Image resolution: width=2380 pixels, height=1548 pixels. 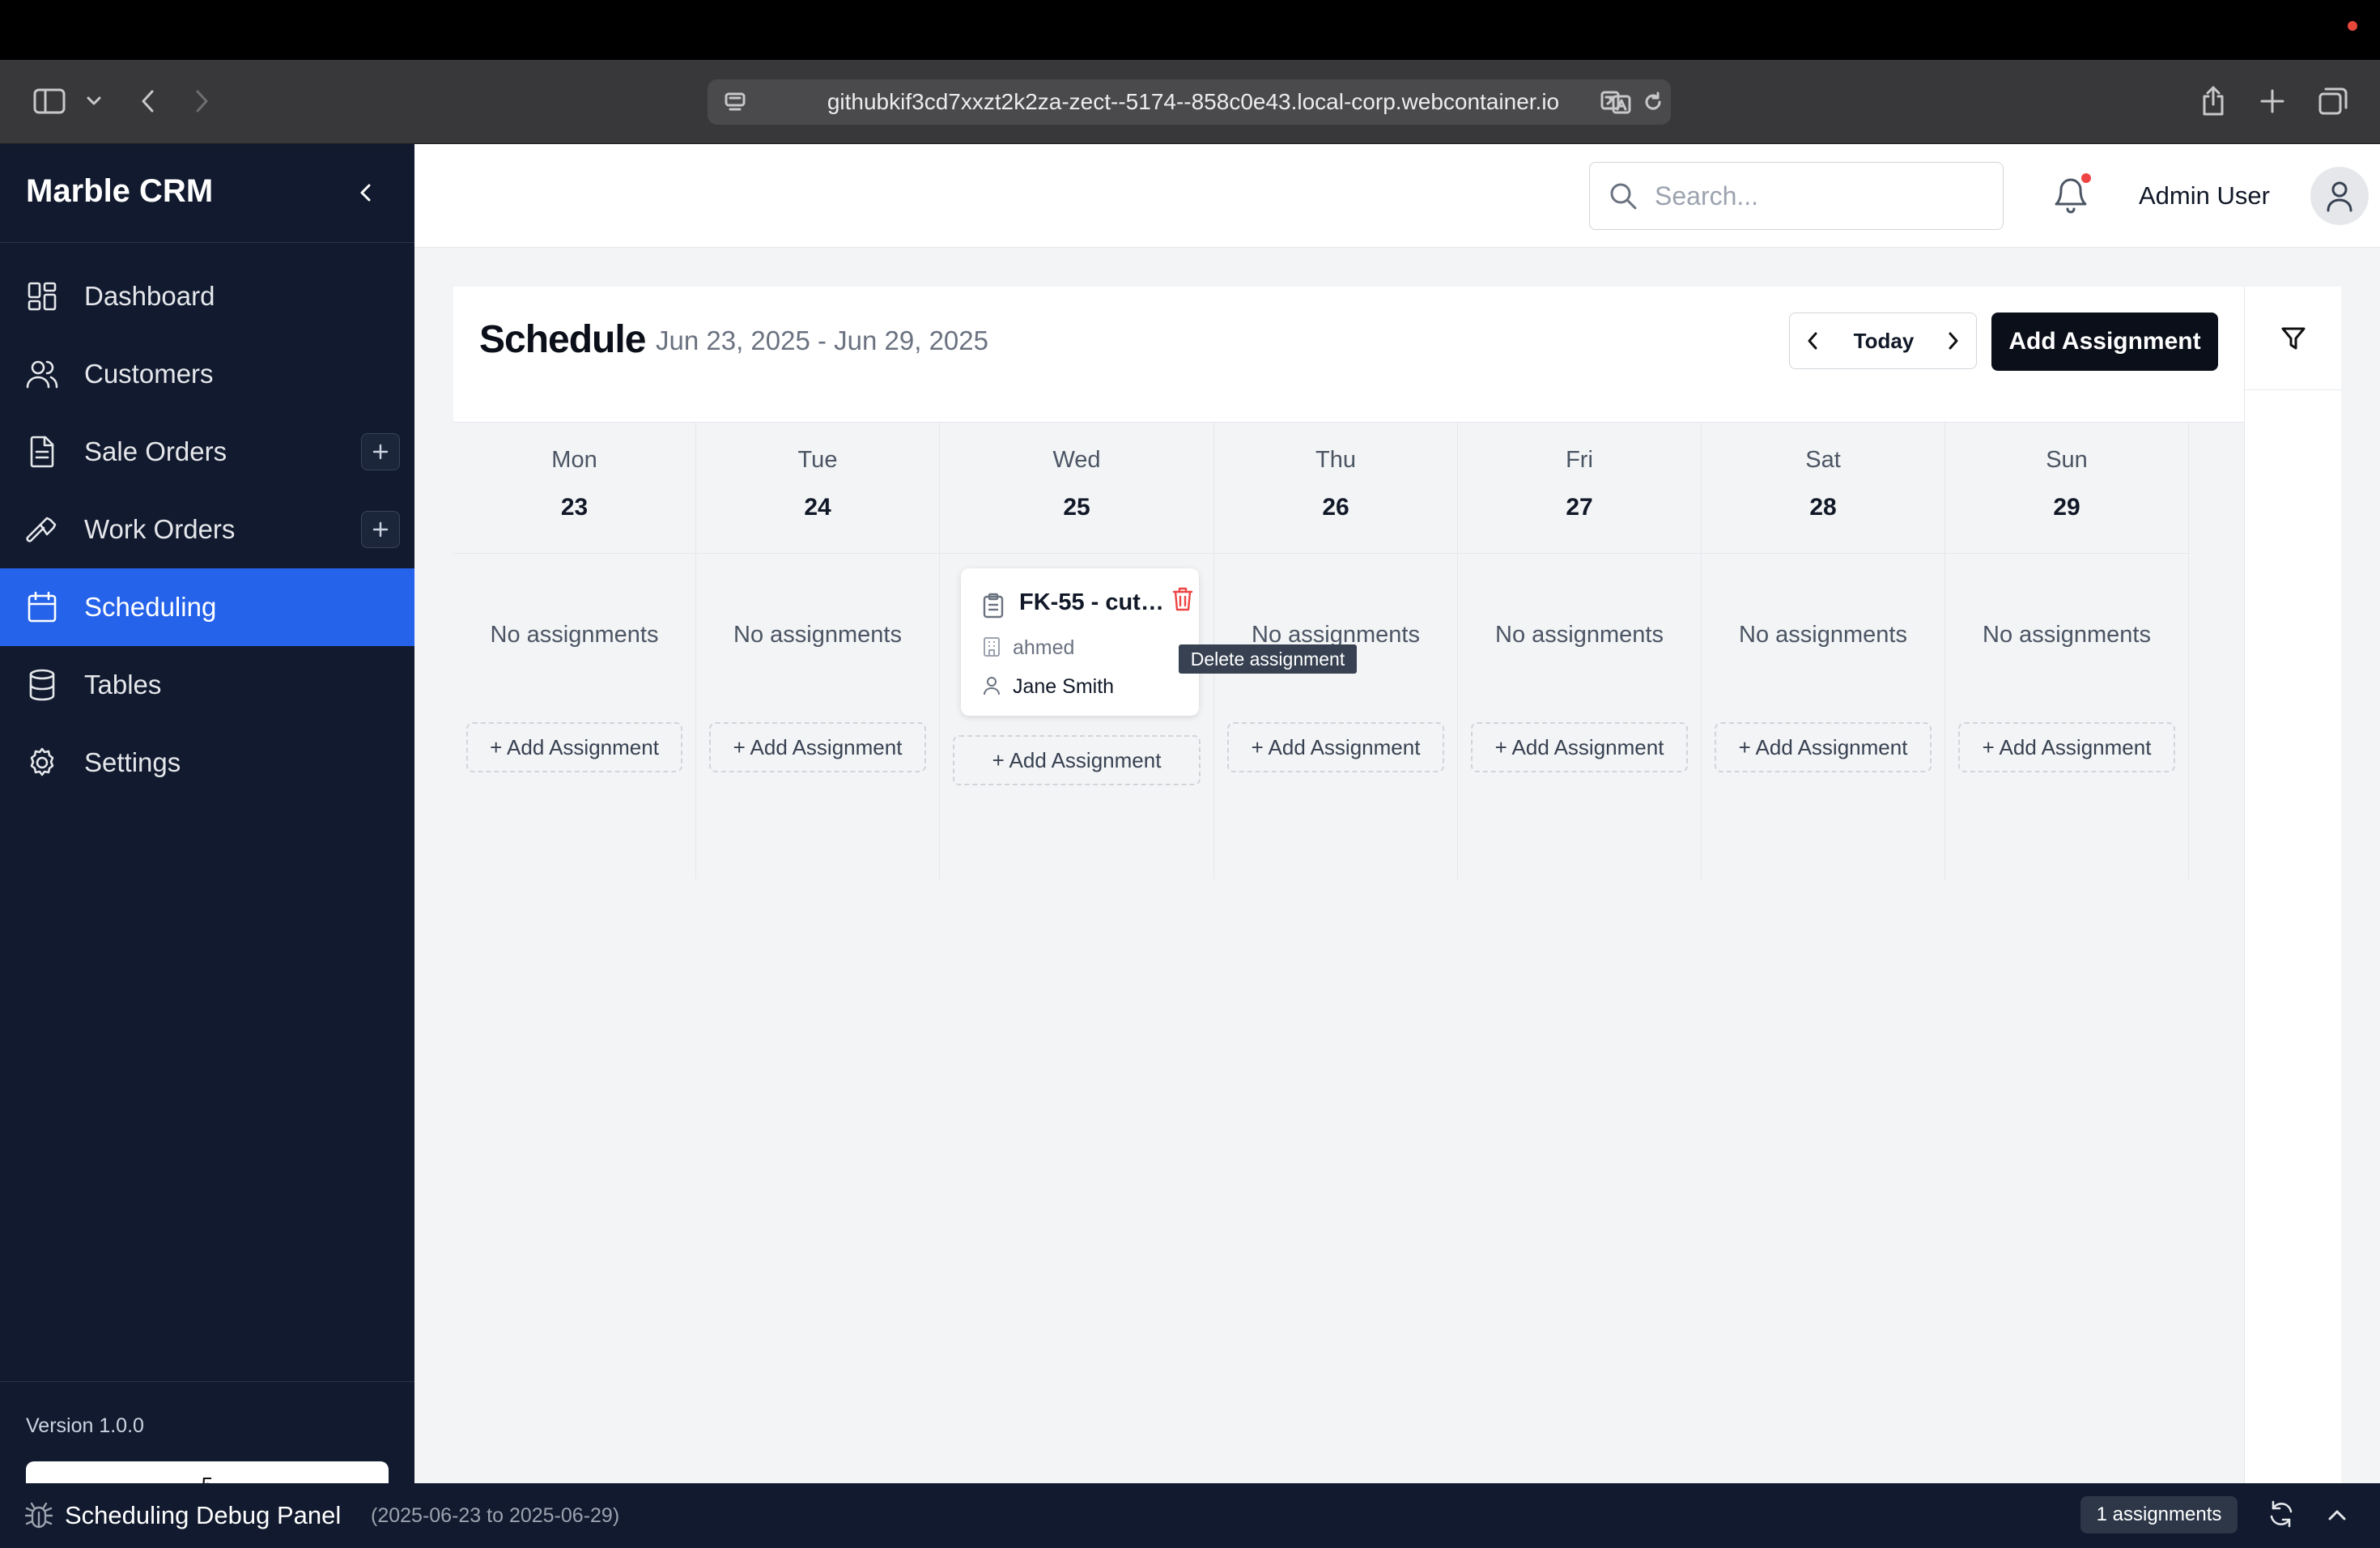 What do you see at coordinates (1580, 716) in the screenshot?
I see `day-column-fri: No assignments + Add Assignment` at bounding box center [1580, 716].